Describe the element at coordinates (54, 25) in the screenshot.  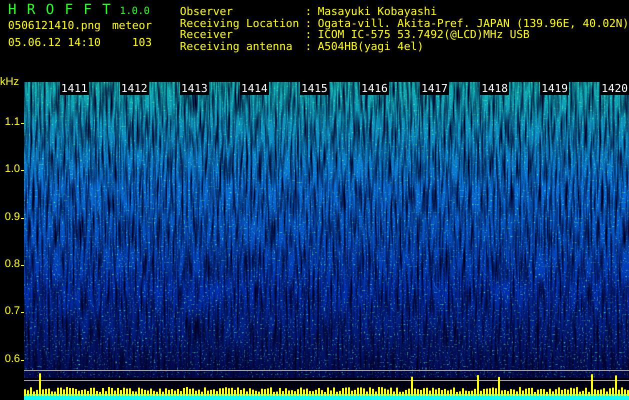
I see `file-name: 0506121410.png` at that location.